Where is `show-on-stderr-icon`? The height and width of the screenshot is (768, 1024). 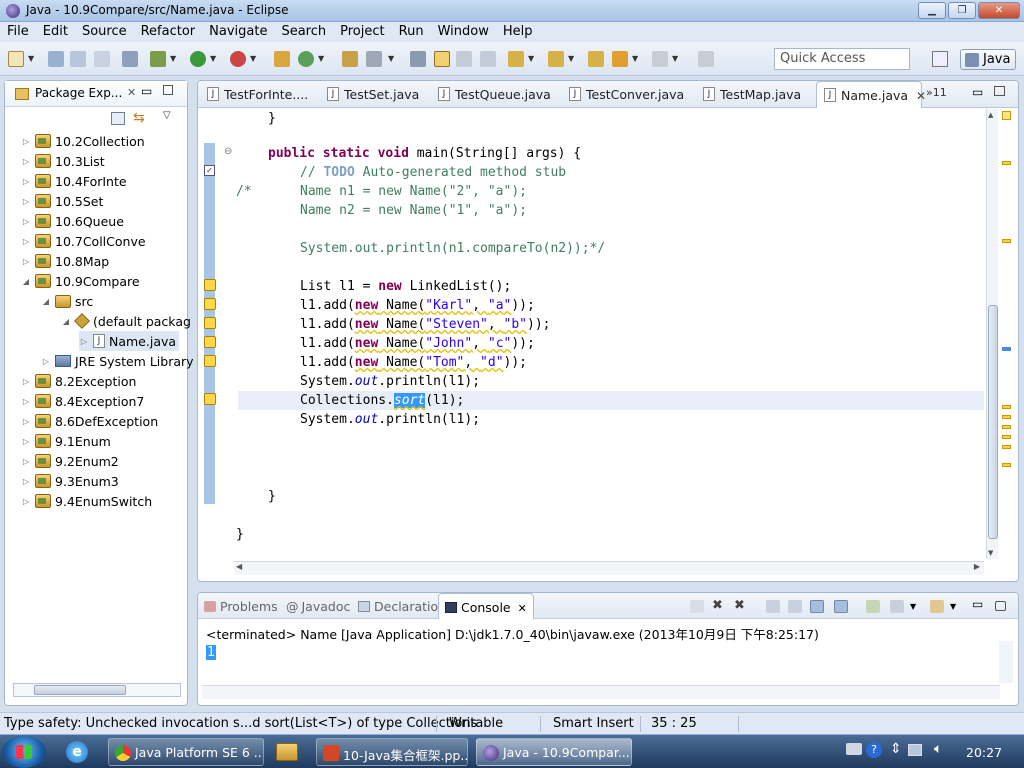
show-on-stderr-icon is located at coordinates (841, 606).